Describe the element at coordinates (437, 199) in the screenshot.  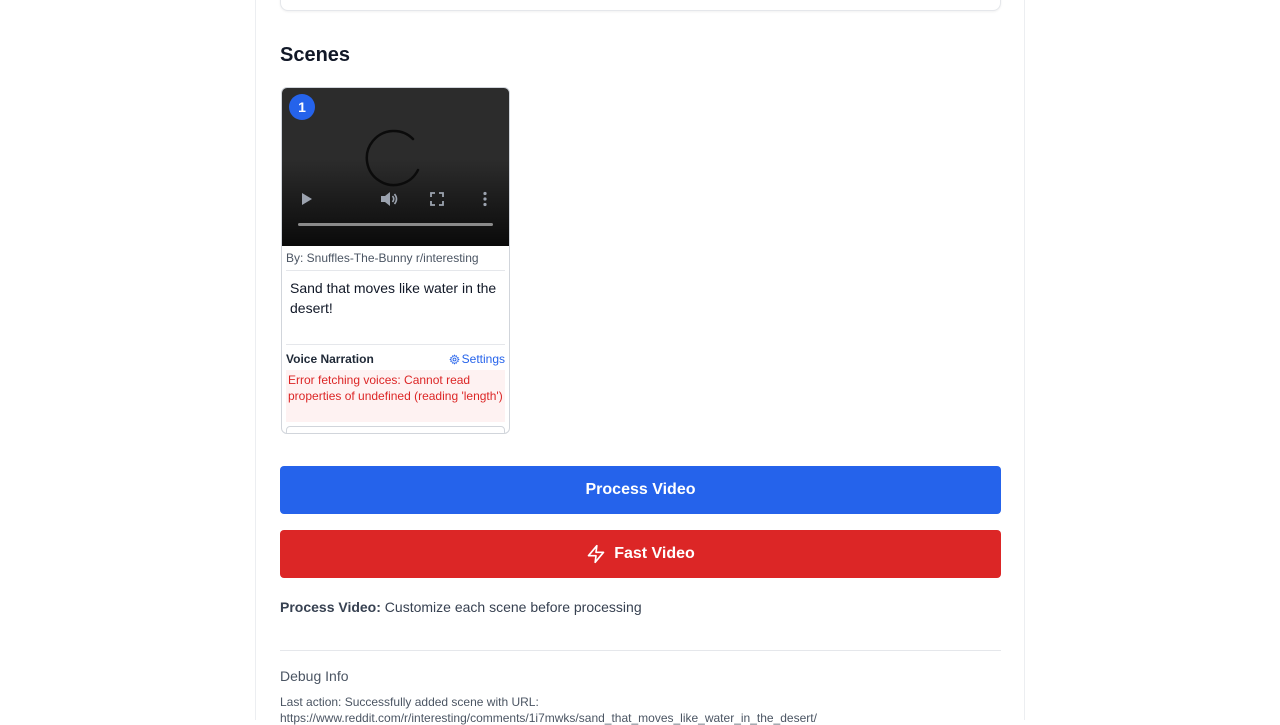
I see `fullscreen-icon` at that location.